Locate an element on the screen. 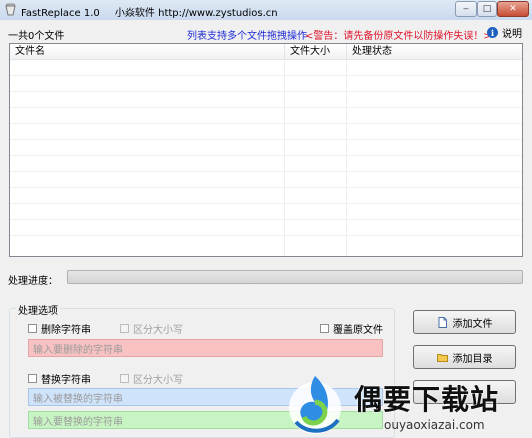 The image size is (532, 438). backup-warning: <警告：请先备份原文件以防操作失误！> is located at coordinates (398, 36).